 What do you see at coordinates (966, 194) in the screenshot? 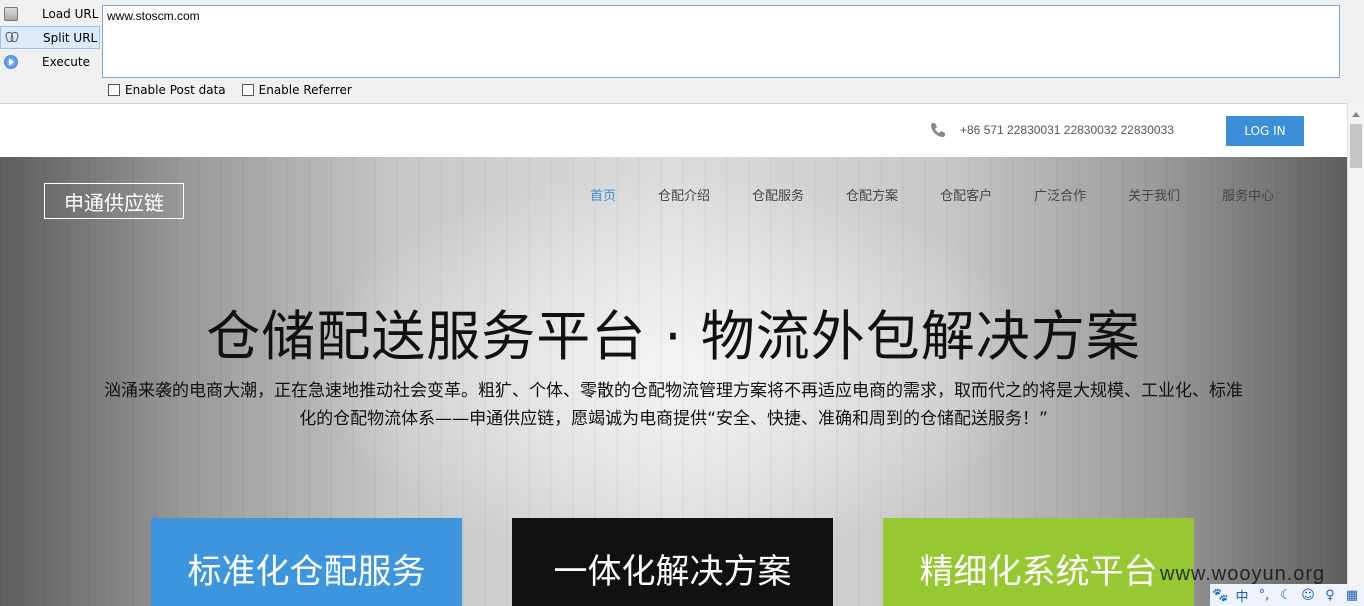
I see `nav-item-clients: 仓配客户` at bounding box center [966, 194].